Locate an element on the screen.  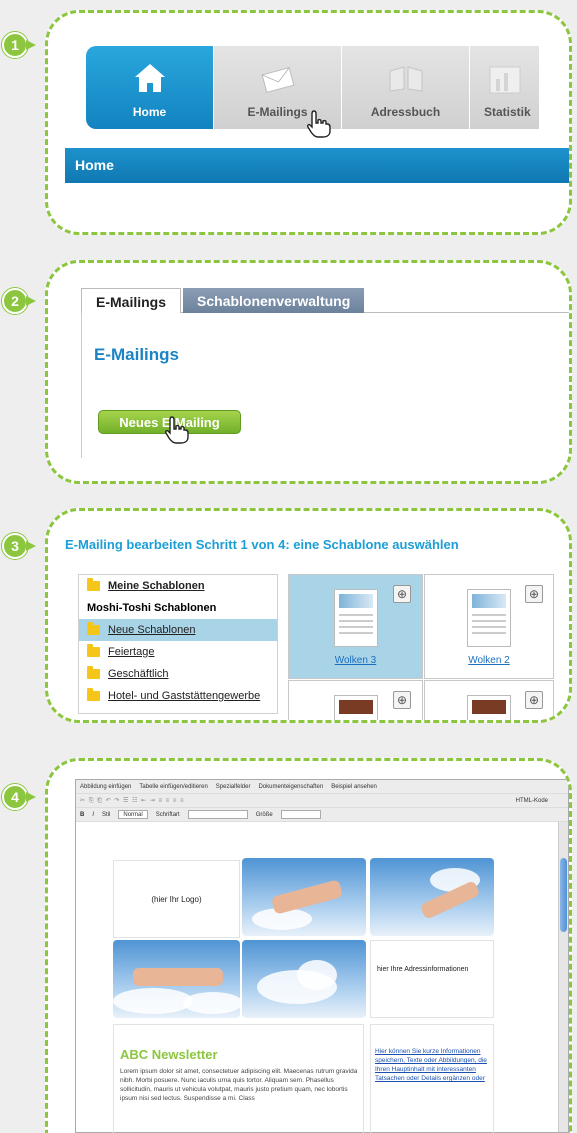
nav-tab-home: Home is located at coordinates (150, 87).